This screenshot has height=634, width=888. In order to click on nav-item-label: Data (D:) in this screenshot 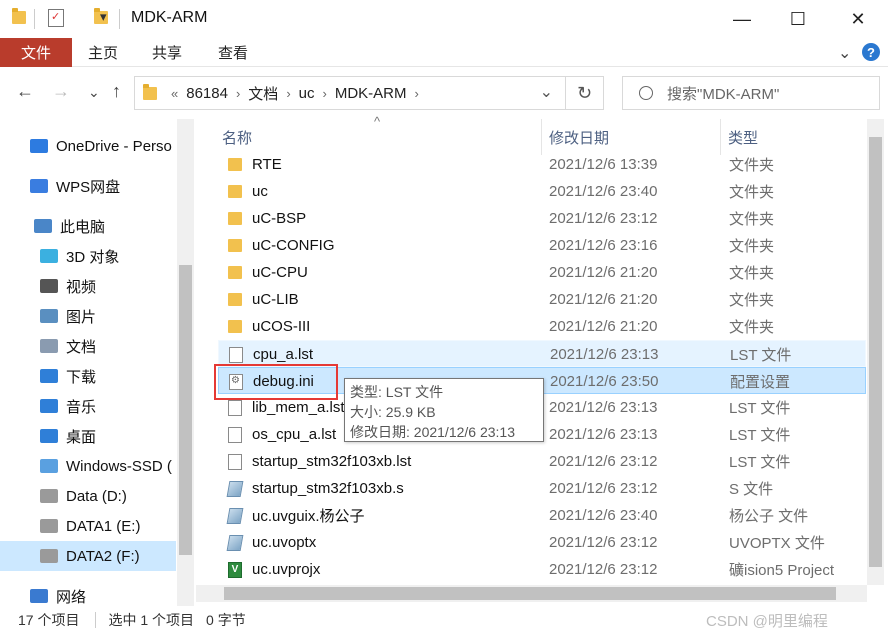, I will do `click(96, 496)`.